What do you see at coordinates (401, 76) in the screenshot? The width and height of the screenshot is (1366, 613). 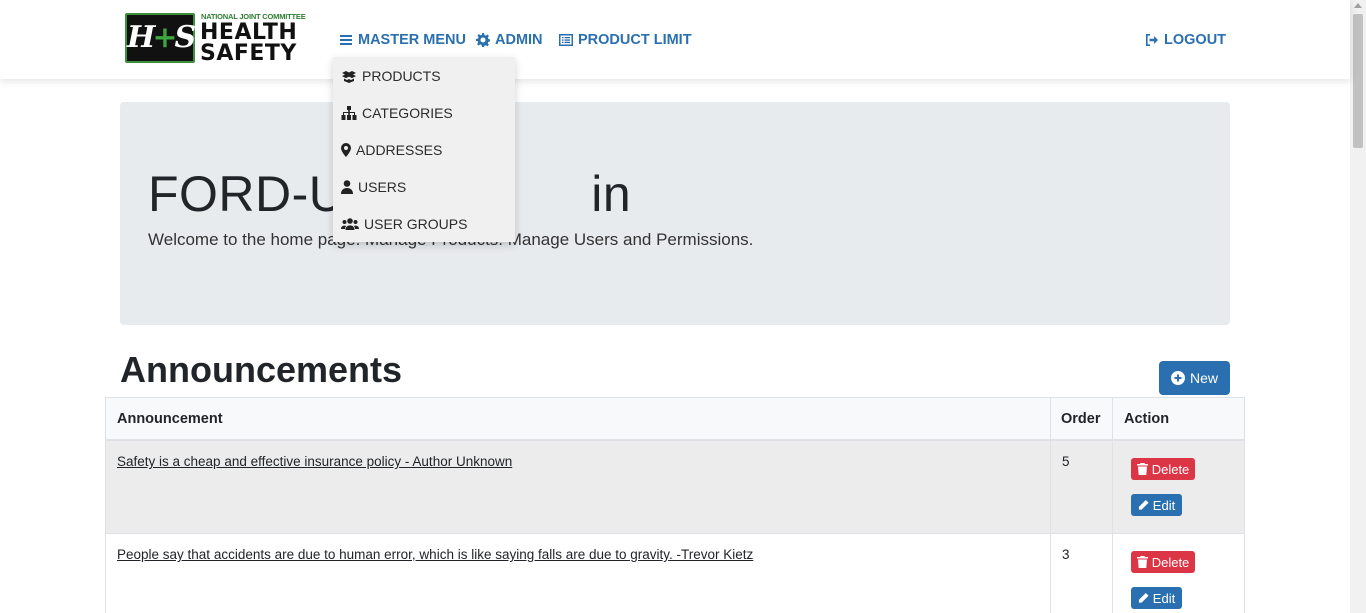 I see `dropdown-item-label: PRODUCTS` at bounding box center [401, 76].